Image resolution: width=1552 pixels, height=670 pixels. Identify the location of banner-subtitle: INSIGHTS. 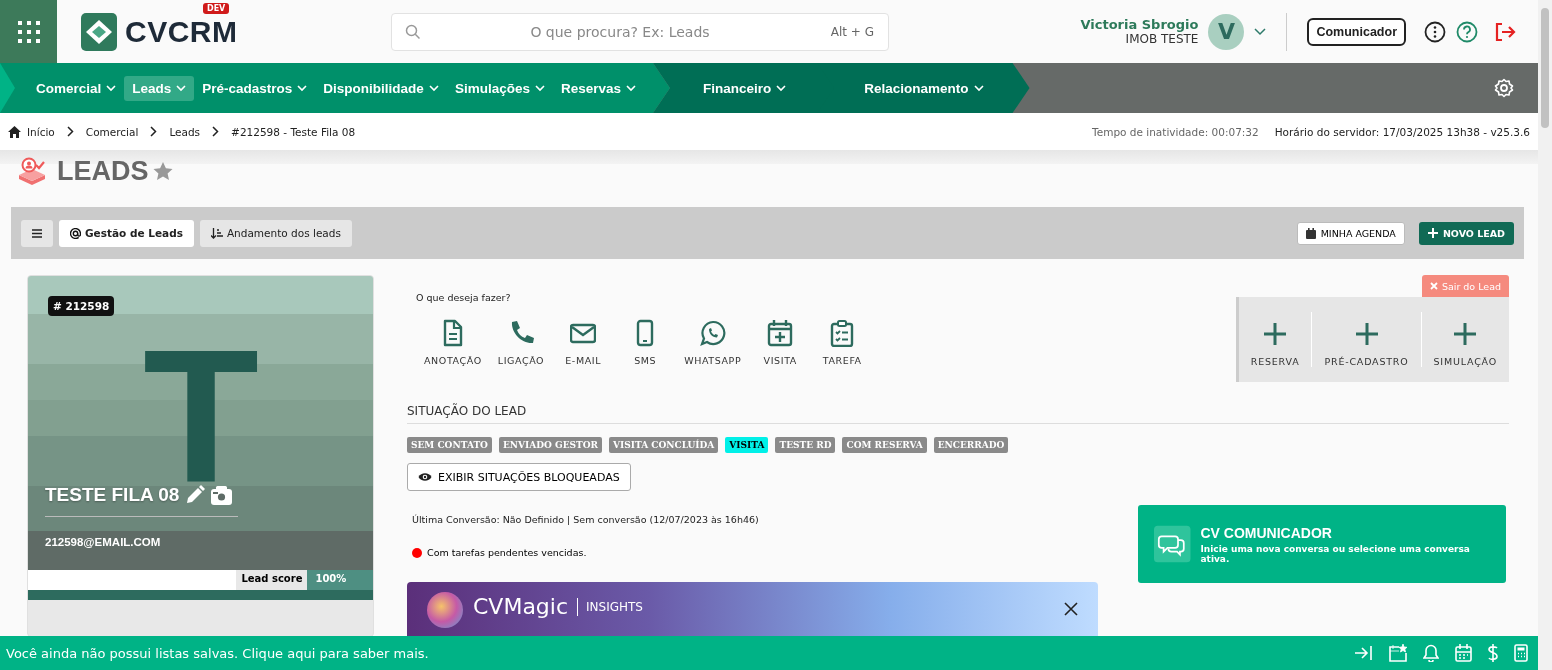
(610, 607).